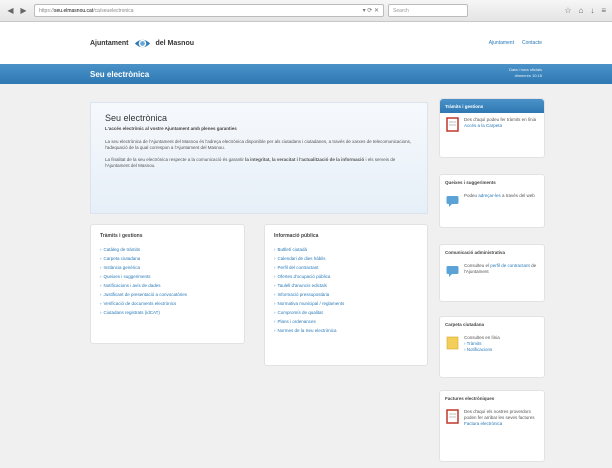 The image size is (612, 468). What do you see at coordinates (528, 75) in the screenshot?
I see `datetime-value: dimecres 10:18` at bounding box center [528, 75].